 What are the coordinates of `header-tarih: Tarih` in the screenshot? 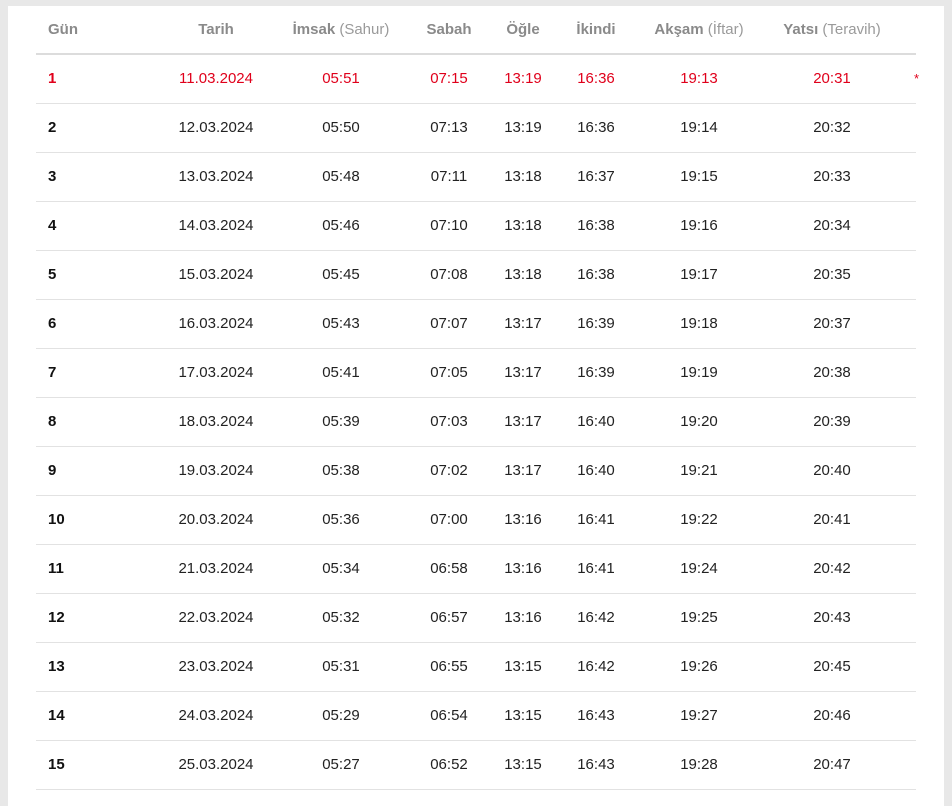 It's located at (216, 30).